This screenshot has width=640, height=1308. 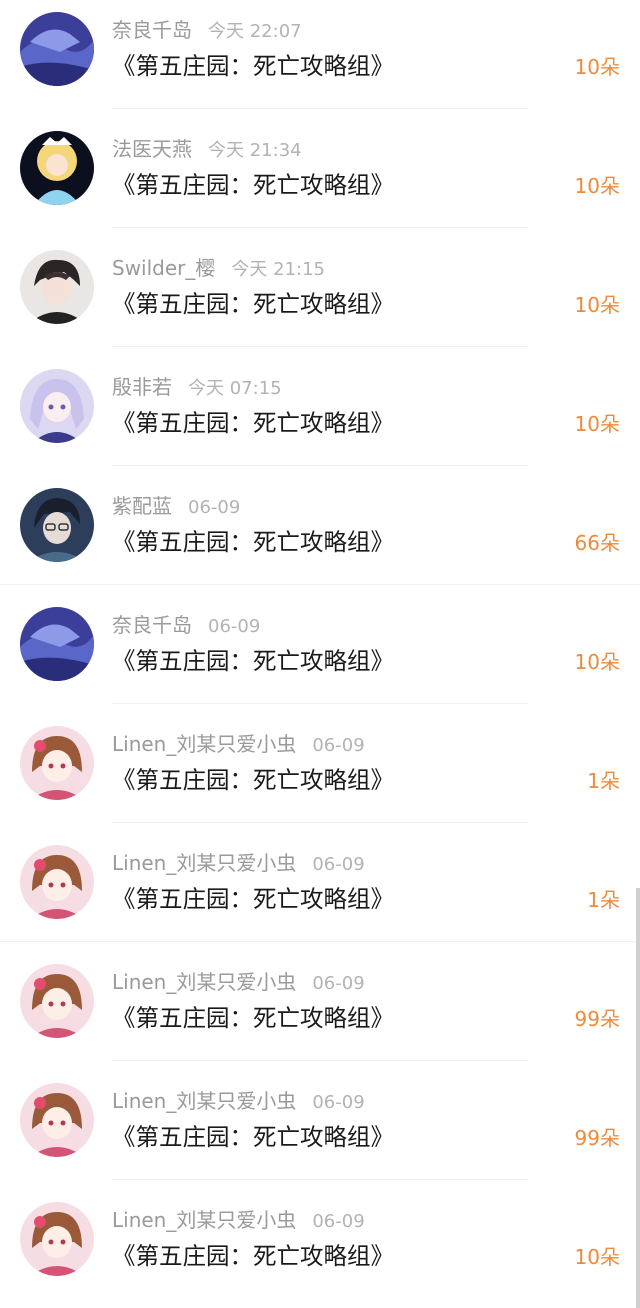 What do you see at coordinates (235, 388) in the screenshot?
I see `timestamp: 今天 07:15` at bounding box center [235, 388].